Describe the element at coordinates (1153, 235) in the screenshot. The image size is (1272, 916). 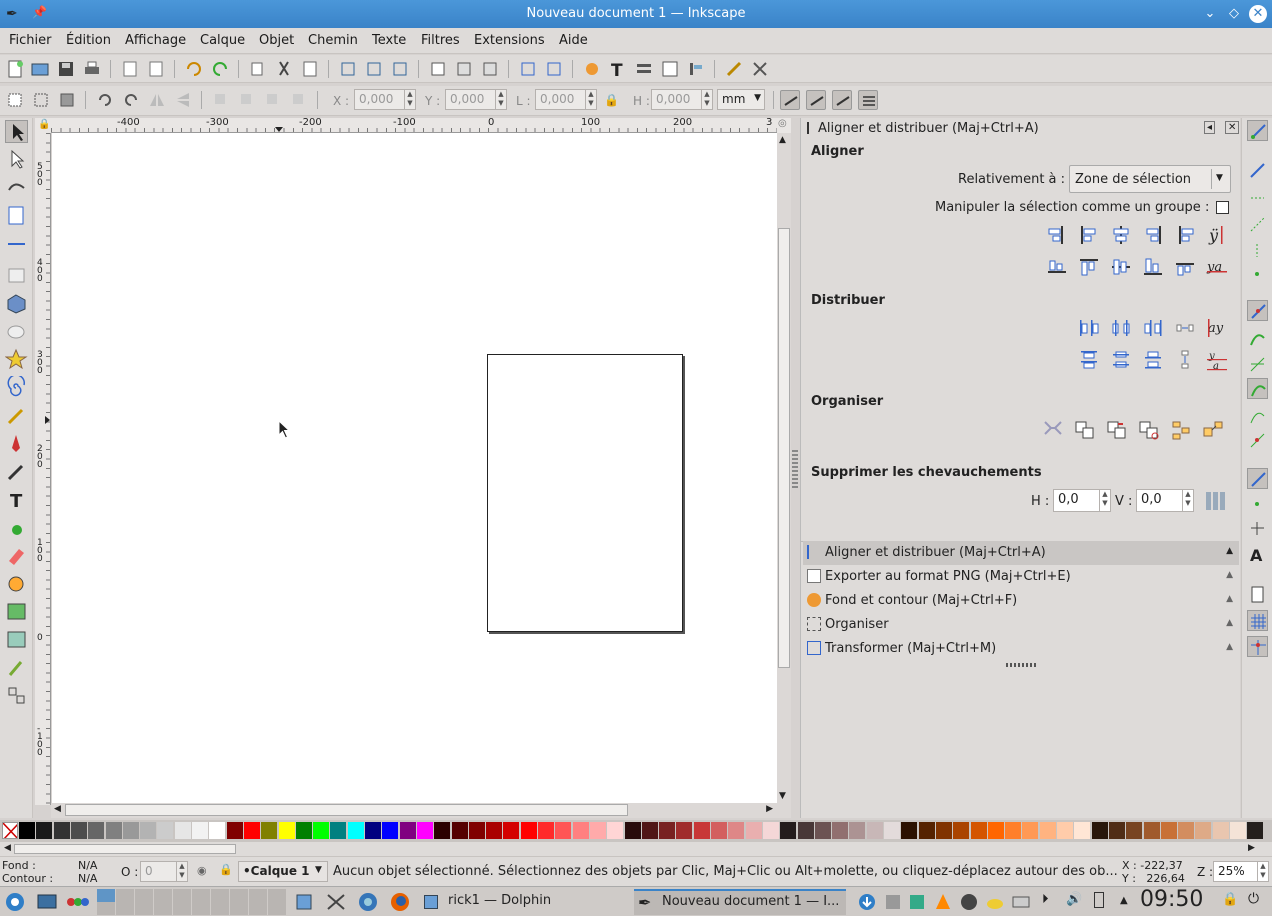
I see `align-right-edges-icon` at that location.